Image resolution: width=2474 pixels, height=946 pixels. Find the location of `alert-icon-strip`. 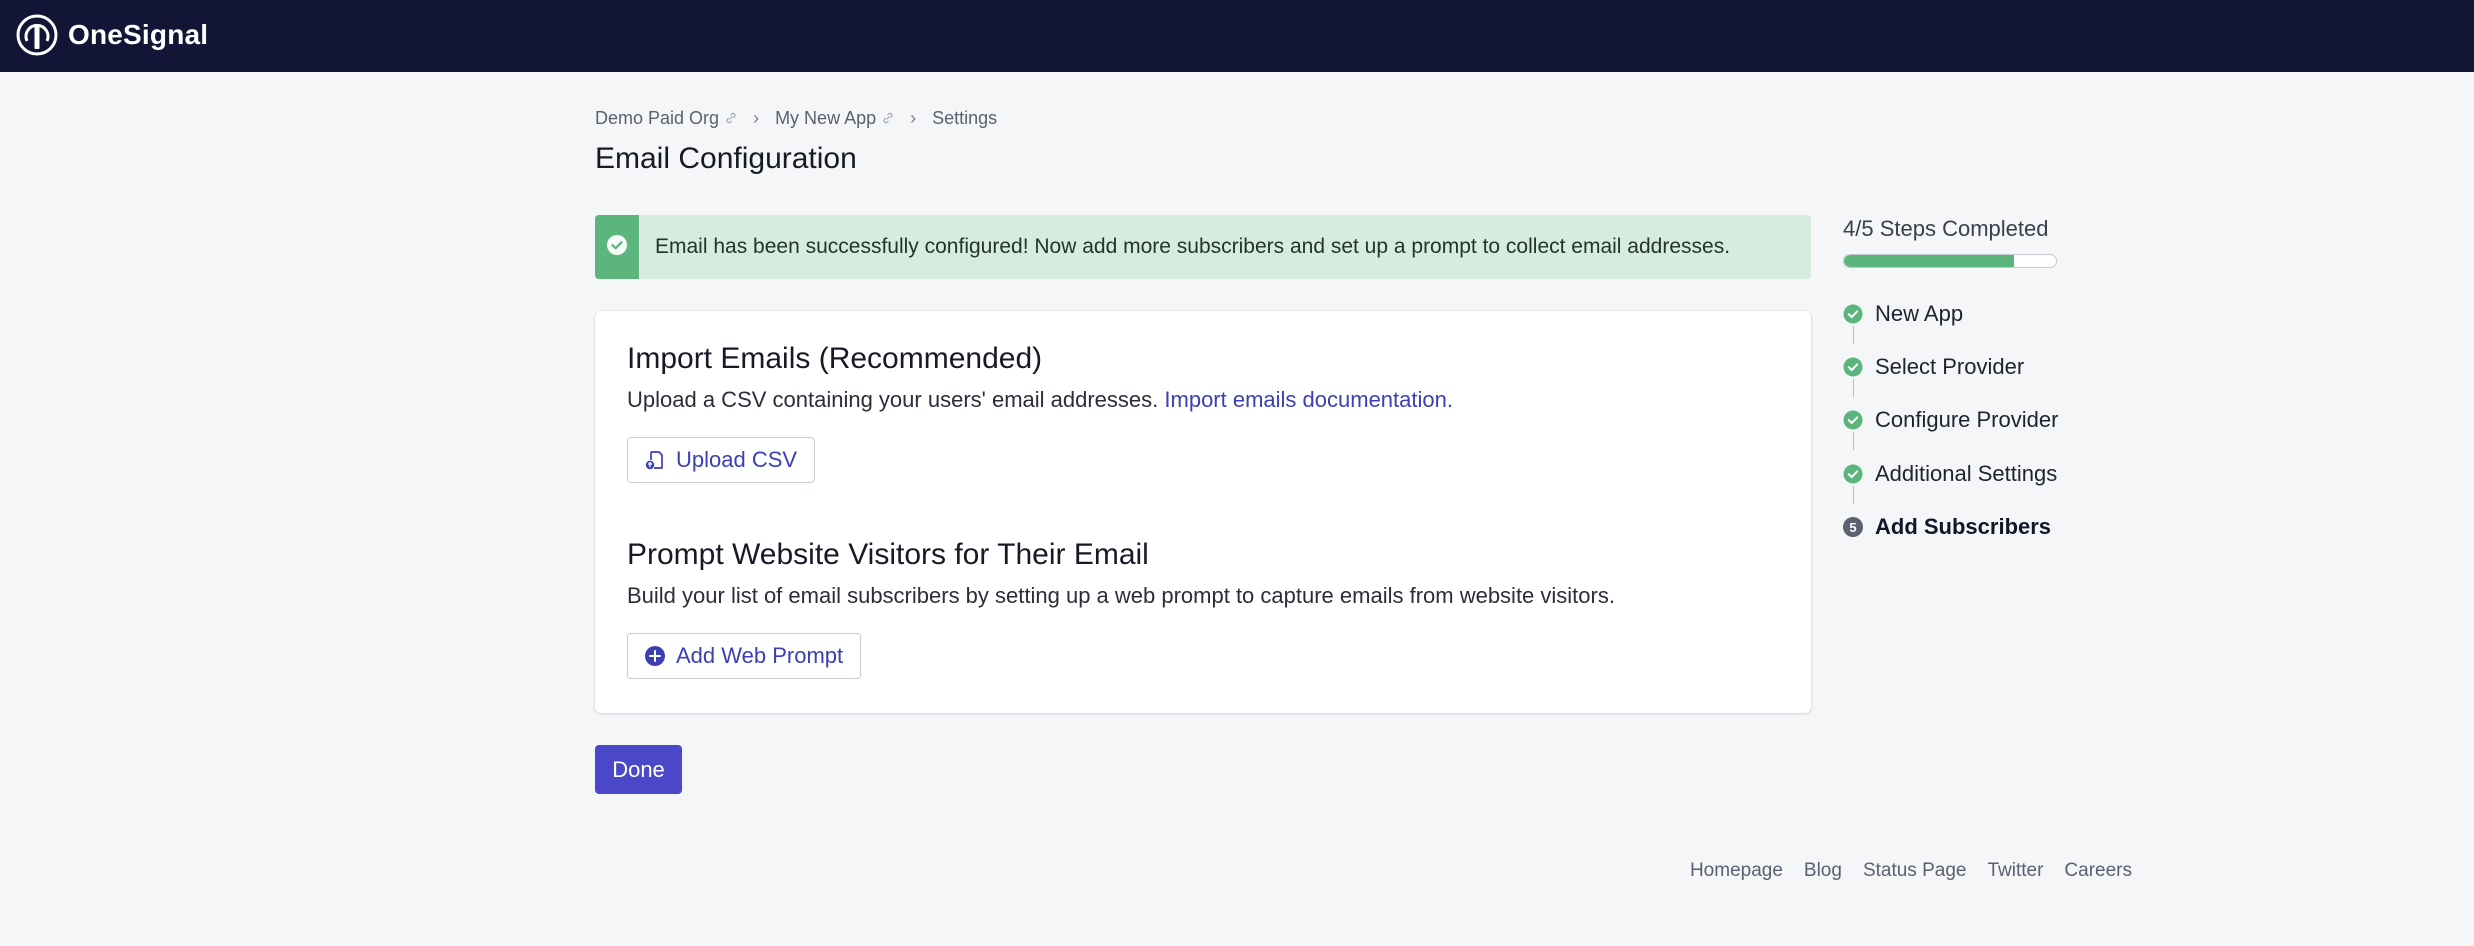

alert-icon-strip is located at coordinates (617, 247).